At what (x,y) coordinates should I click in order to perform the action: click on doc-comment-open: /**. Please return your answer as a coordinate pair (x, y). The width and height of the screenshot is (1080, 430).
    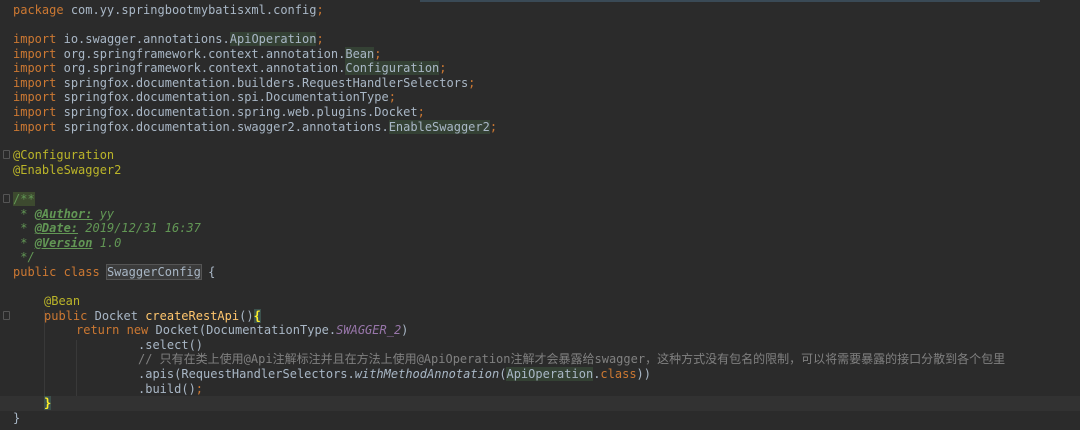
    Looking at the image, I should click on (24, 199).